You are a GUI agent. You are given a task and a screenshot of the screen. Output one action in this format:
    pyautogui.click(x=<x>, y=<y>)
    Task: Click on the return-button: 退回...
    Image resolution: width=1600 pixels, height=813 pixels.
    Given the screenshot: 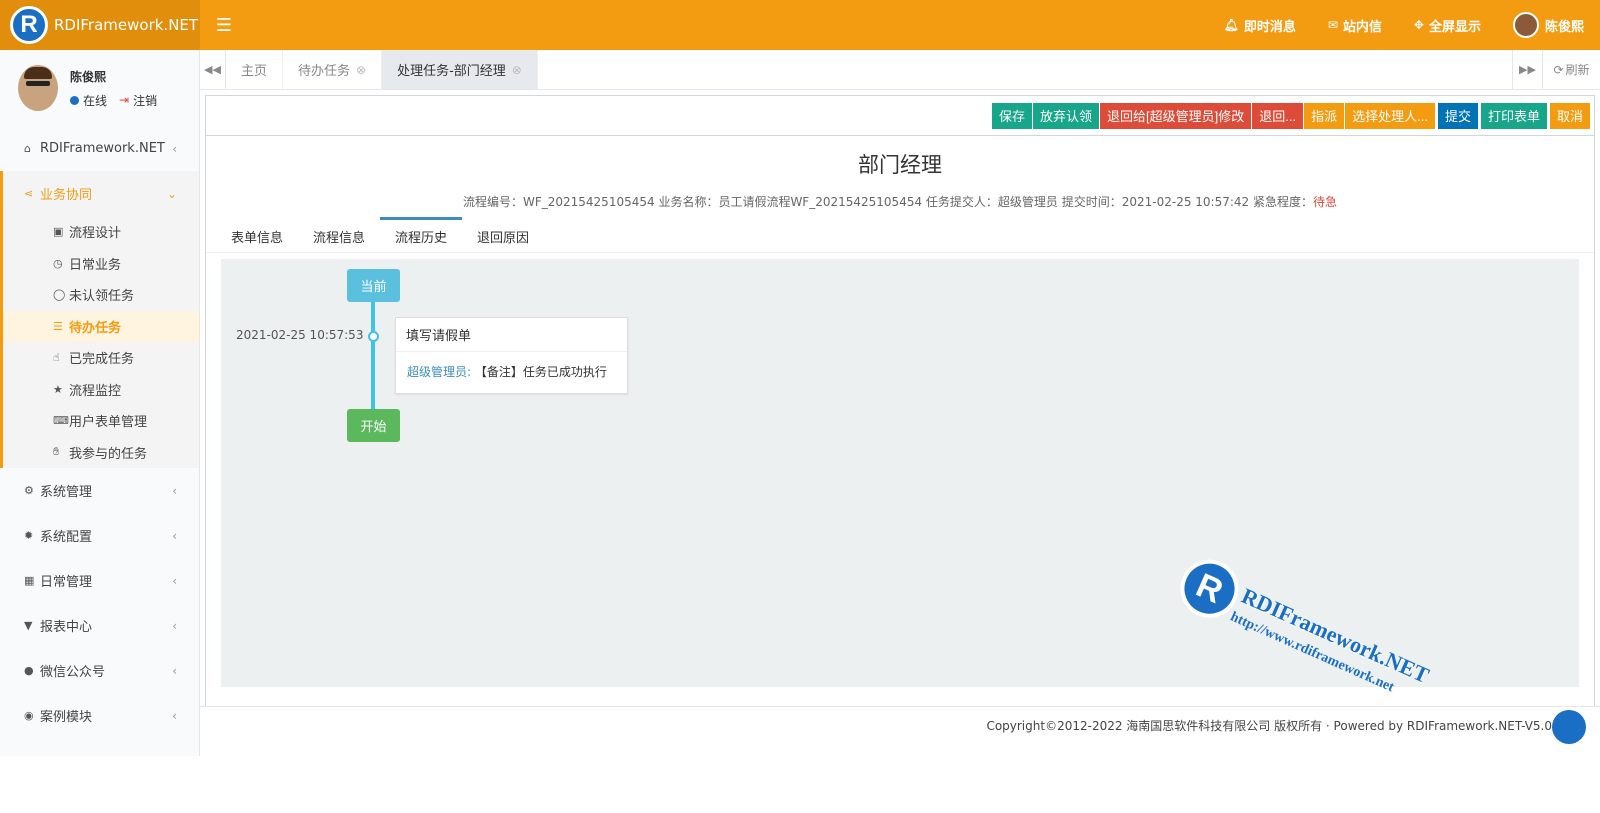 What is the action you would take?
    pyautogui.click(x=1278, y=115)
    